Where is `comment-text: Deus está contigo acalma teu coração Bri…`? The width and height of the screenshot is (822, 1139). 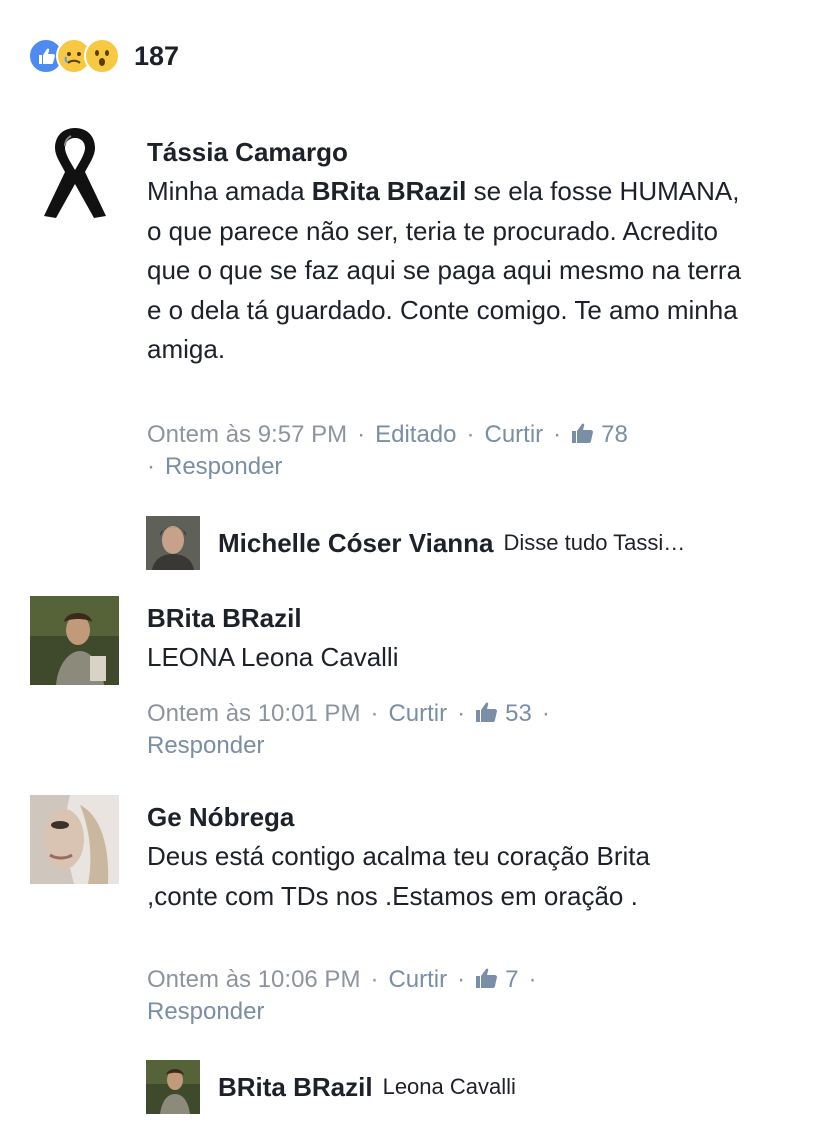
comment-text: Deus está contigo acalma teu coração Bri… is located at coordinates (398, 876).